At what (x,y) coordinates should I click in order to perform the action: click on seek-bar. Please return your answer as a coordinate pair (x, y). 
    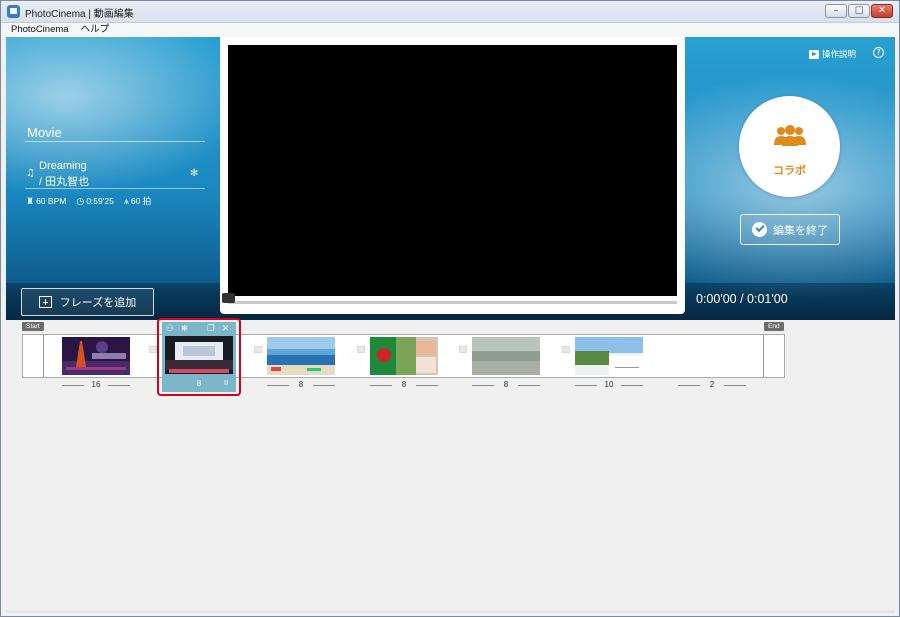
    Looking at the image, I should click on (452, 302).